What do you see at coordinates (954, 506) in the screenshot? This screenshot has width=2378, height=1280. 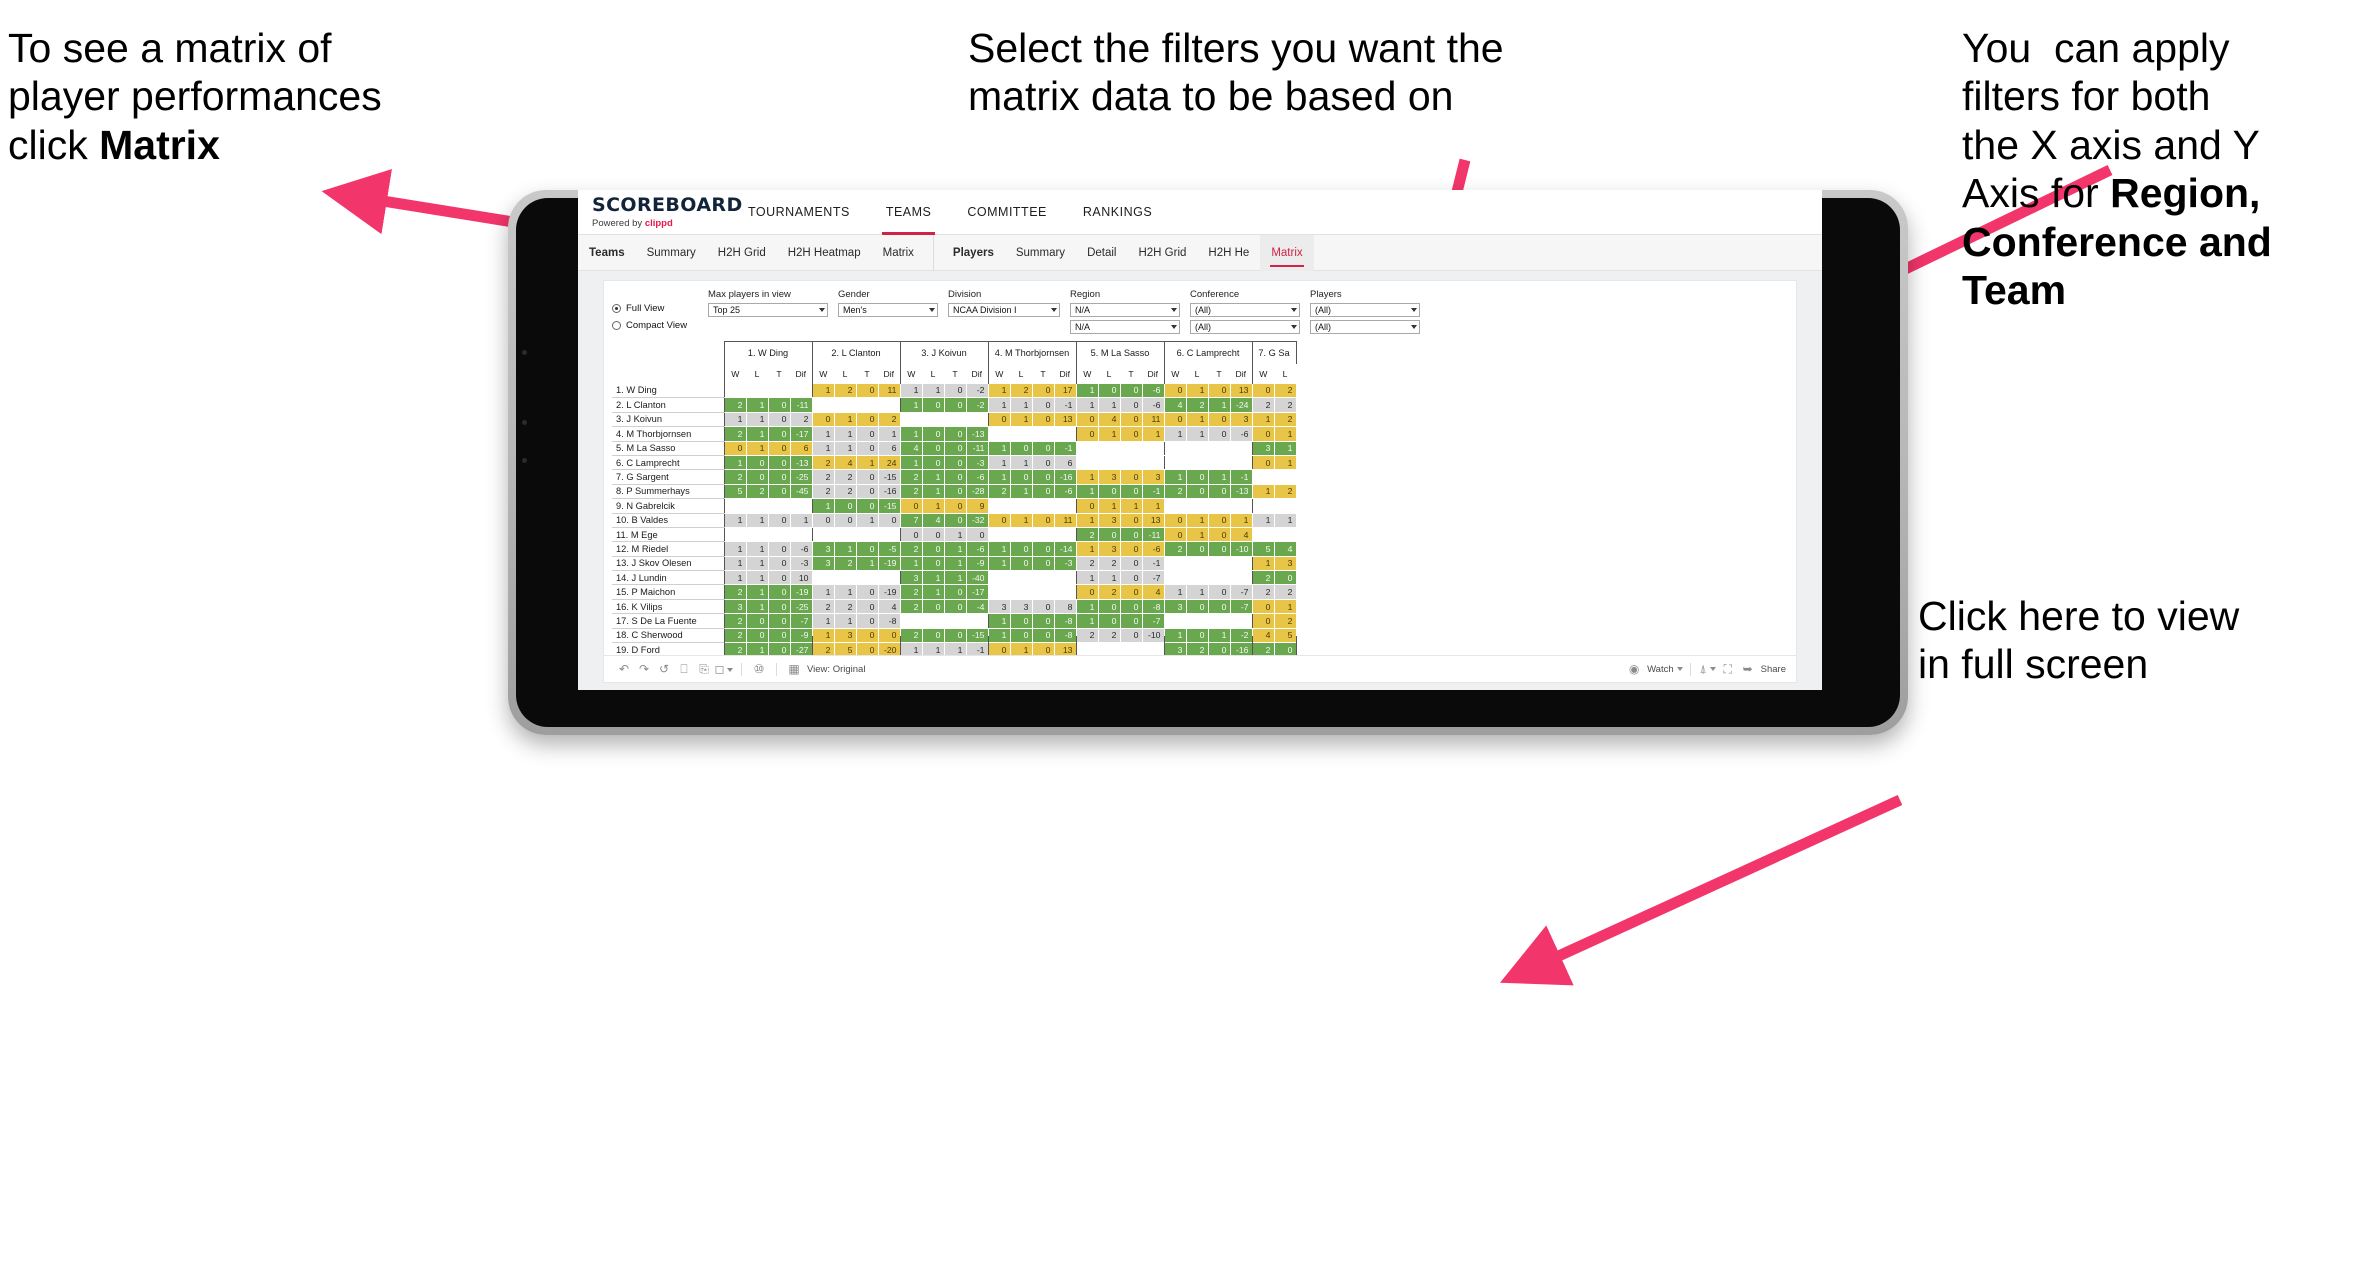 I see `matrix-row: 9. N Gabrelcik 1 0 0 -15 0 1 0 9 0 1 1 1` at bounding box center [954, 506].